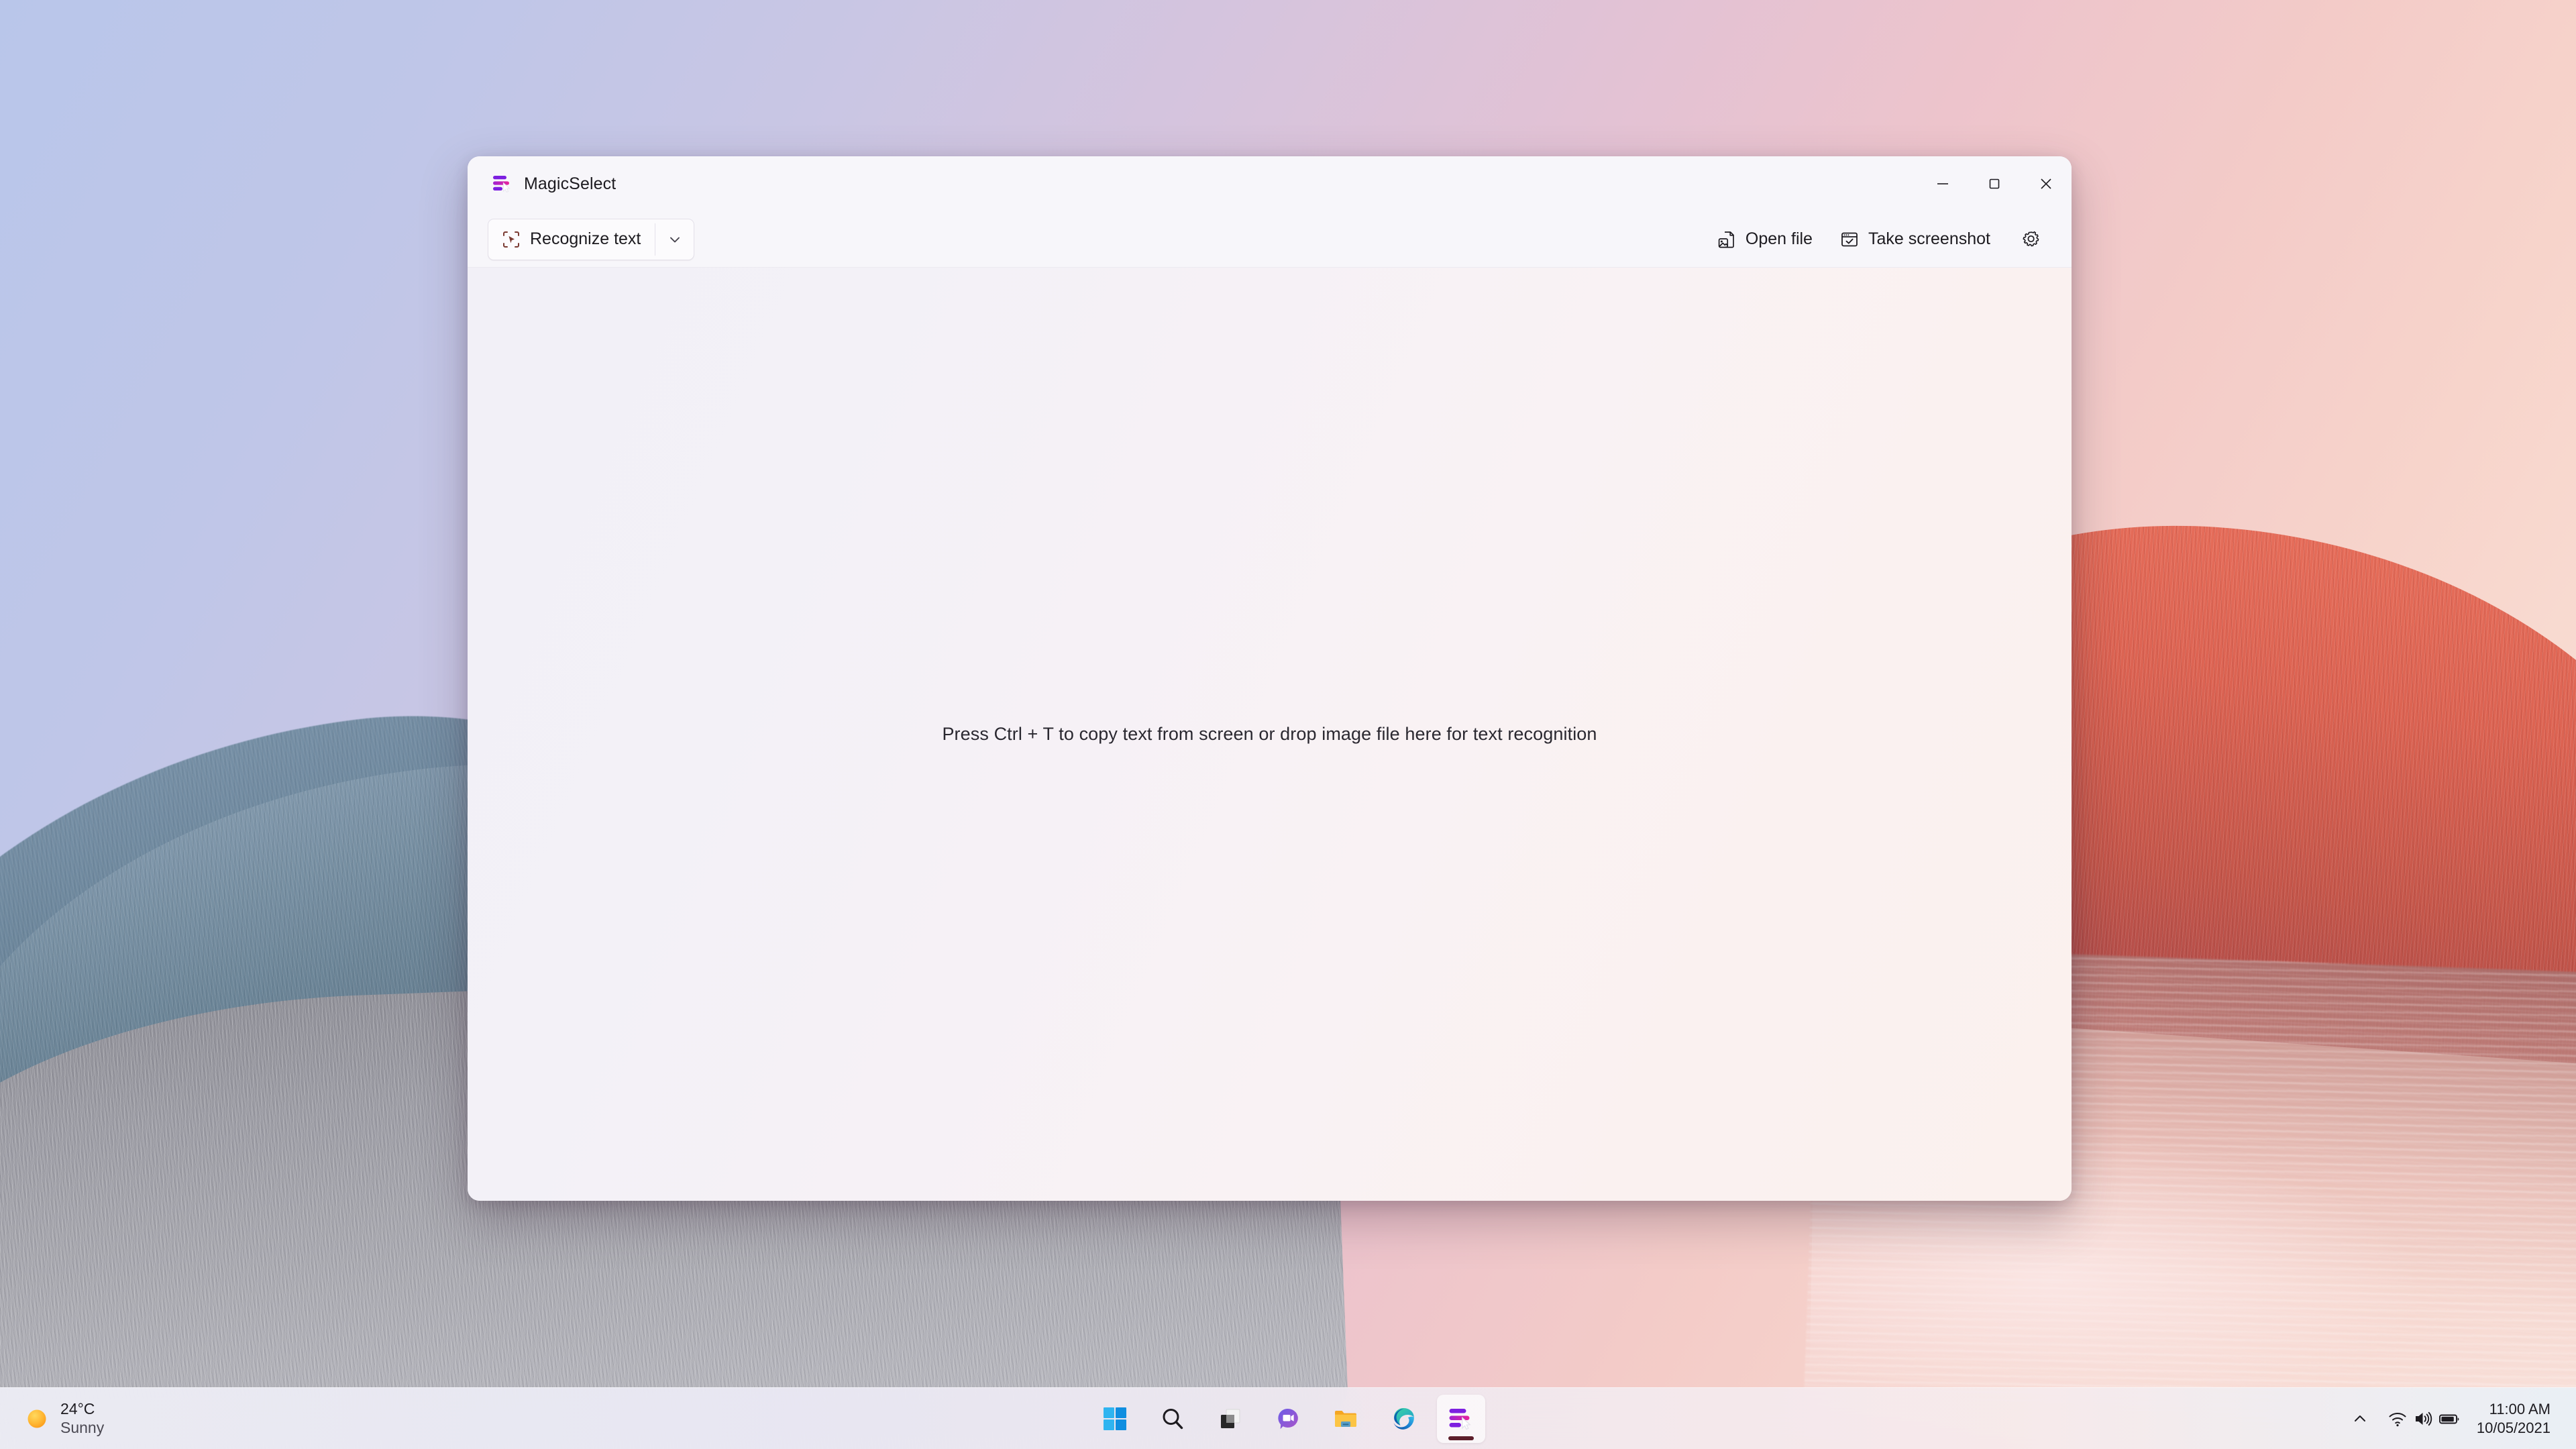 This screenshot has width=2576, height=1449. I want to click on clock-date: 10/05/2021, so click(2513, 1427).